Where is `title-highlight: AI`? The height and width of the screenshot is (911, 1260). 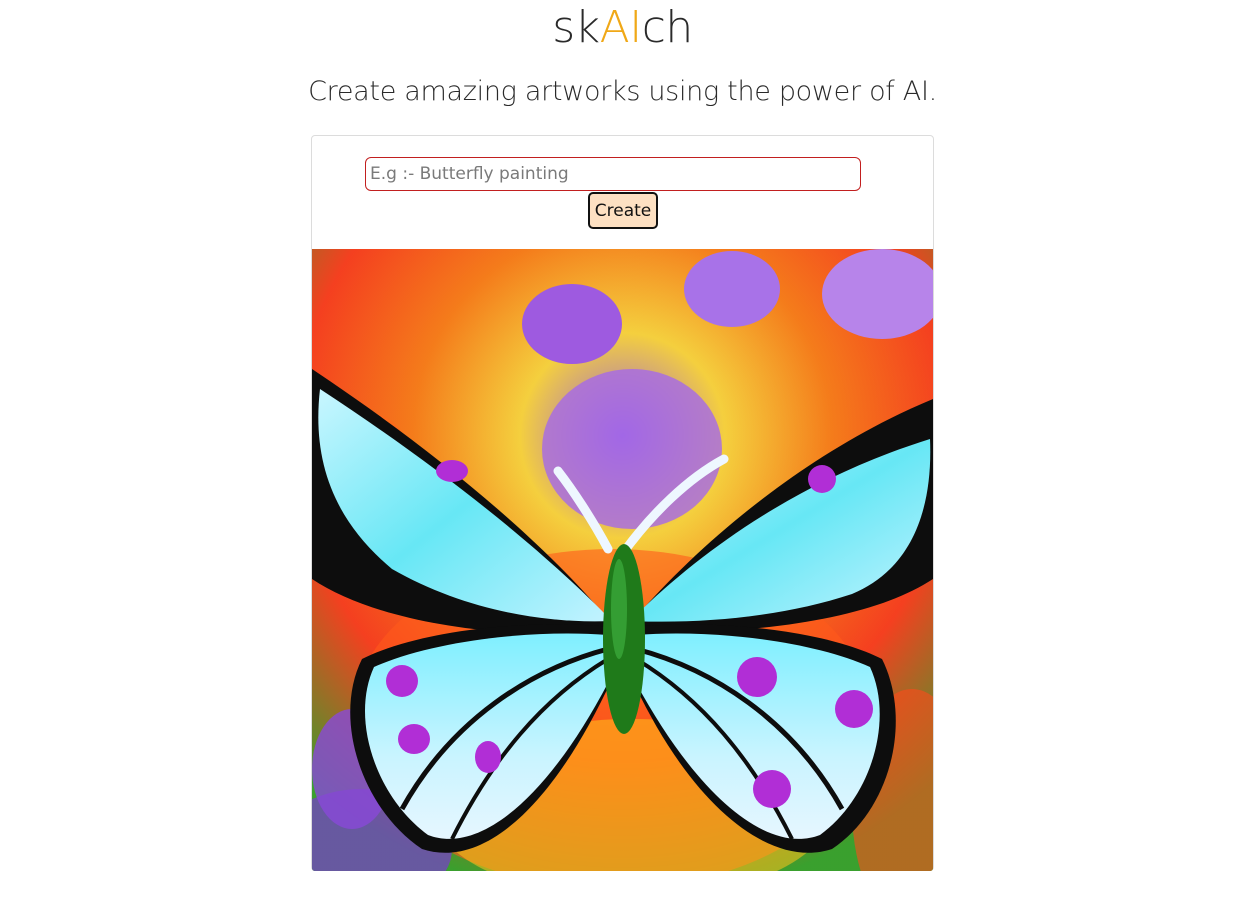 title-highlight: AI is located at coordinates (621, 27).